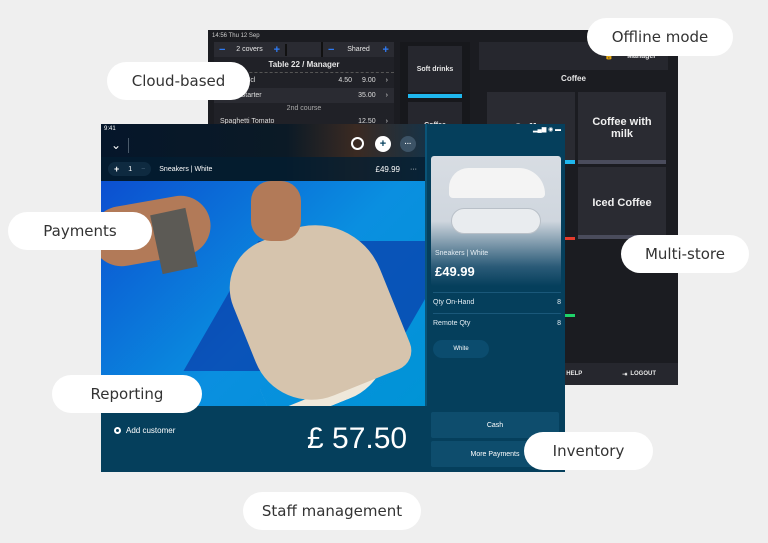 Image resolution: width=768 pixels, height=543 pixels. Describe the element at coordinates (357, 438) in the screenshot. I see `order-total: £ 57.50` at that location.